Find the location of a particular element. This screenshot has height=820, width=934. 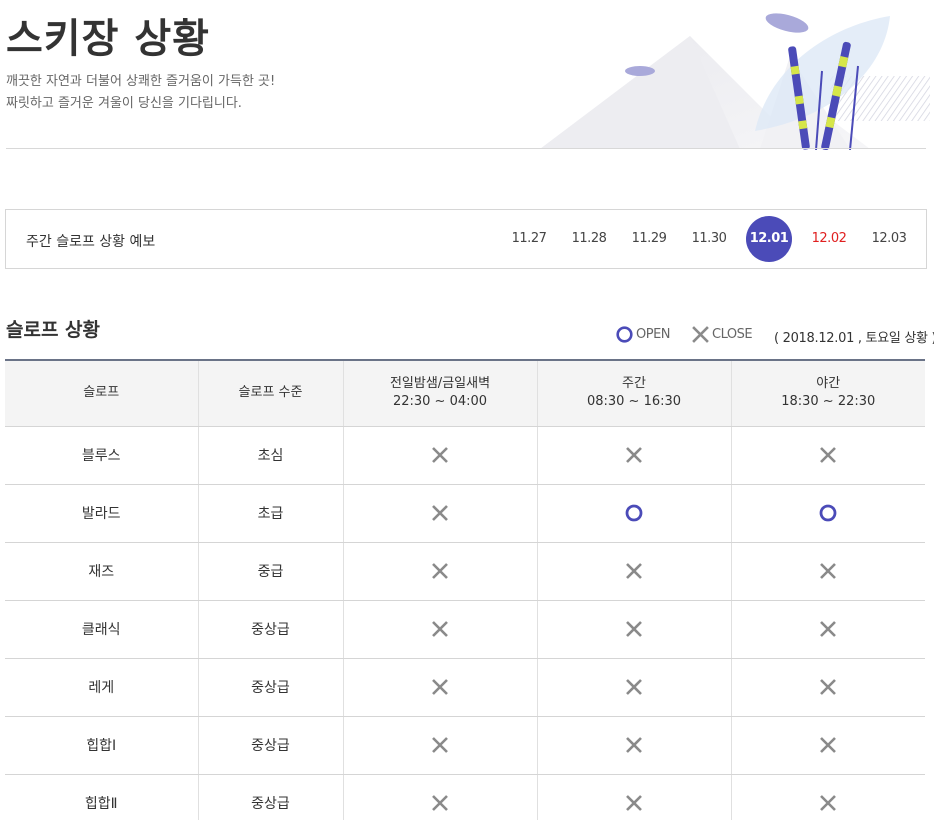

legend-close-label: CLOSE is located at coordinates (732, 334).